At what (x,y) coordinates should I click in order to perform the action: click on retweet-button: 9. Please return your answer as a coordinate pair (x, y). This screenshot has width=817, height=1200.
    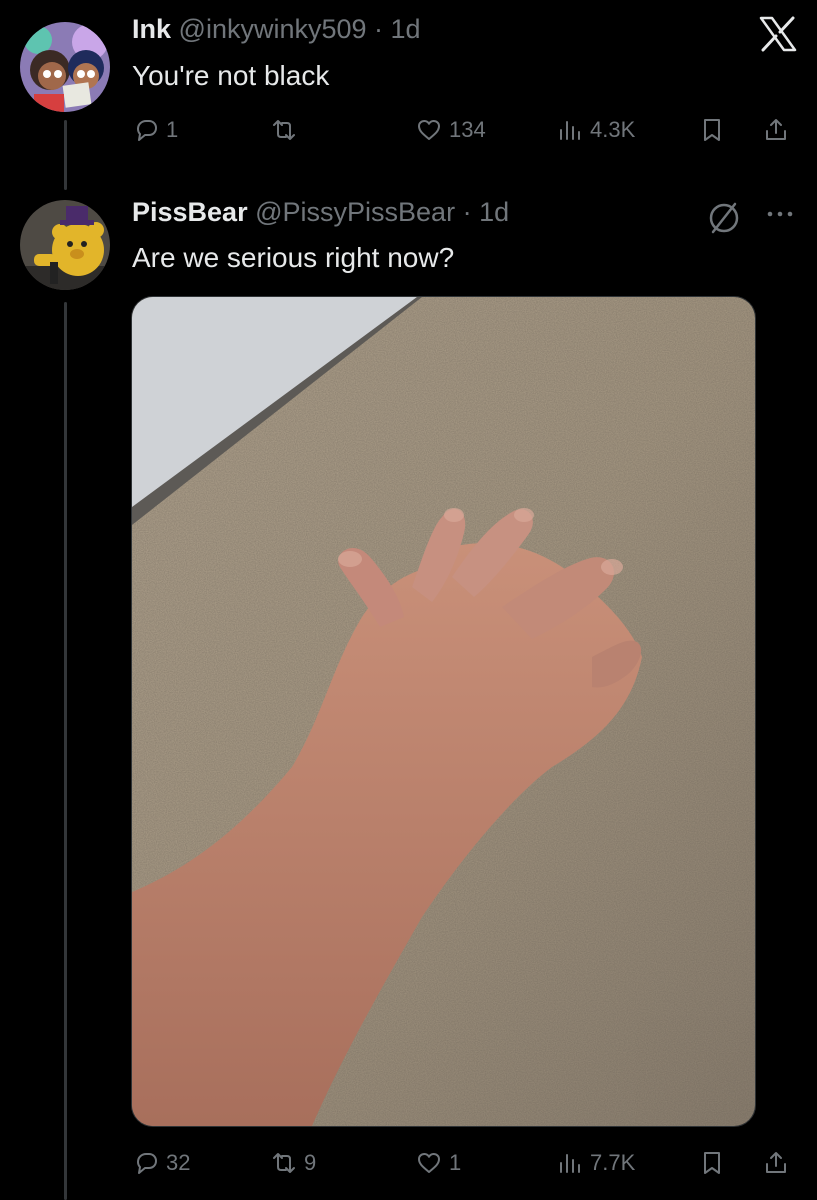
    Looking at the image, I should click on (293, 1163).